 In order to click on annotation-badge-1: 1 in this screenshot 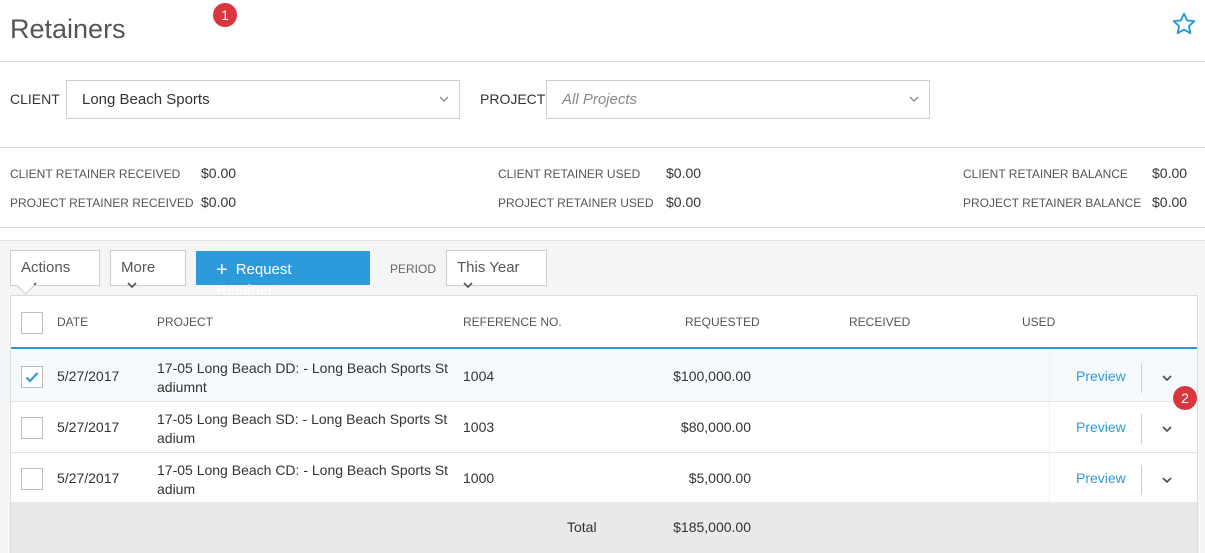, I will do `click(225, 15)`.